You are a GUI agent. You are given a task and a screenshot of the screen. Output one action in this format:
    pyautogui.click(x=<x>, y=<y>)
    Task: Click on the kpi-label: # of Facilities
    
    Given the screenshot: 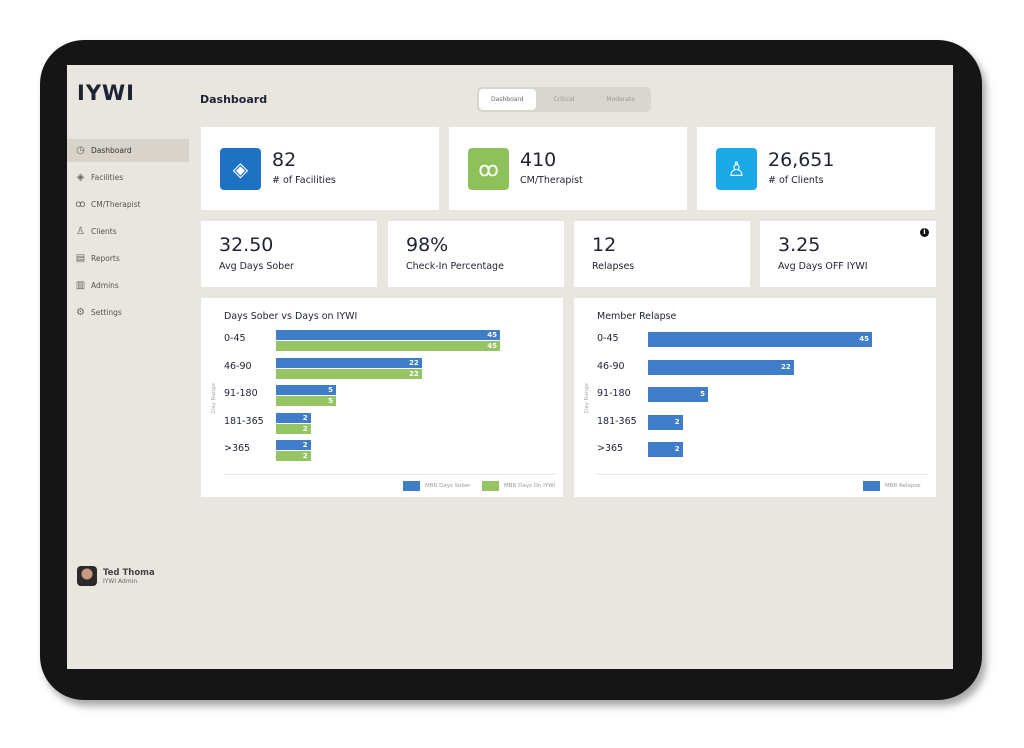 What is the action you would take?
    pyautogui.click(x=304, y=180)
    